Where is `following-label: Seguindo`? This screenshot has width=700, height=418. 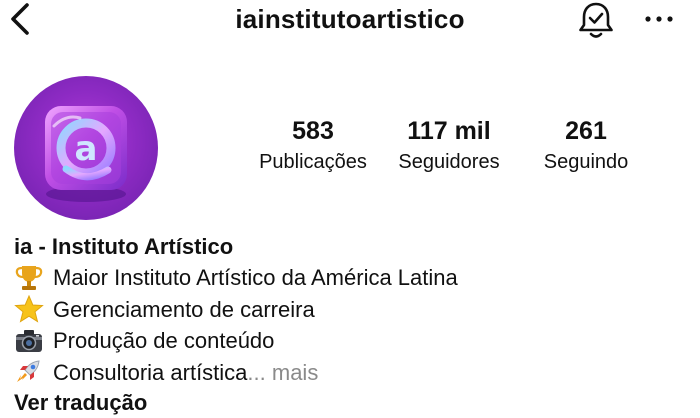 following-label: Seguindo is located at coordinates (586, 162).